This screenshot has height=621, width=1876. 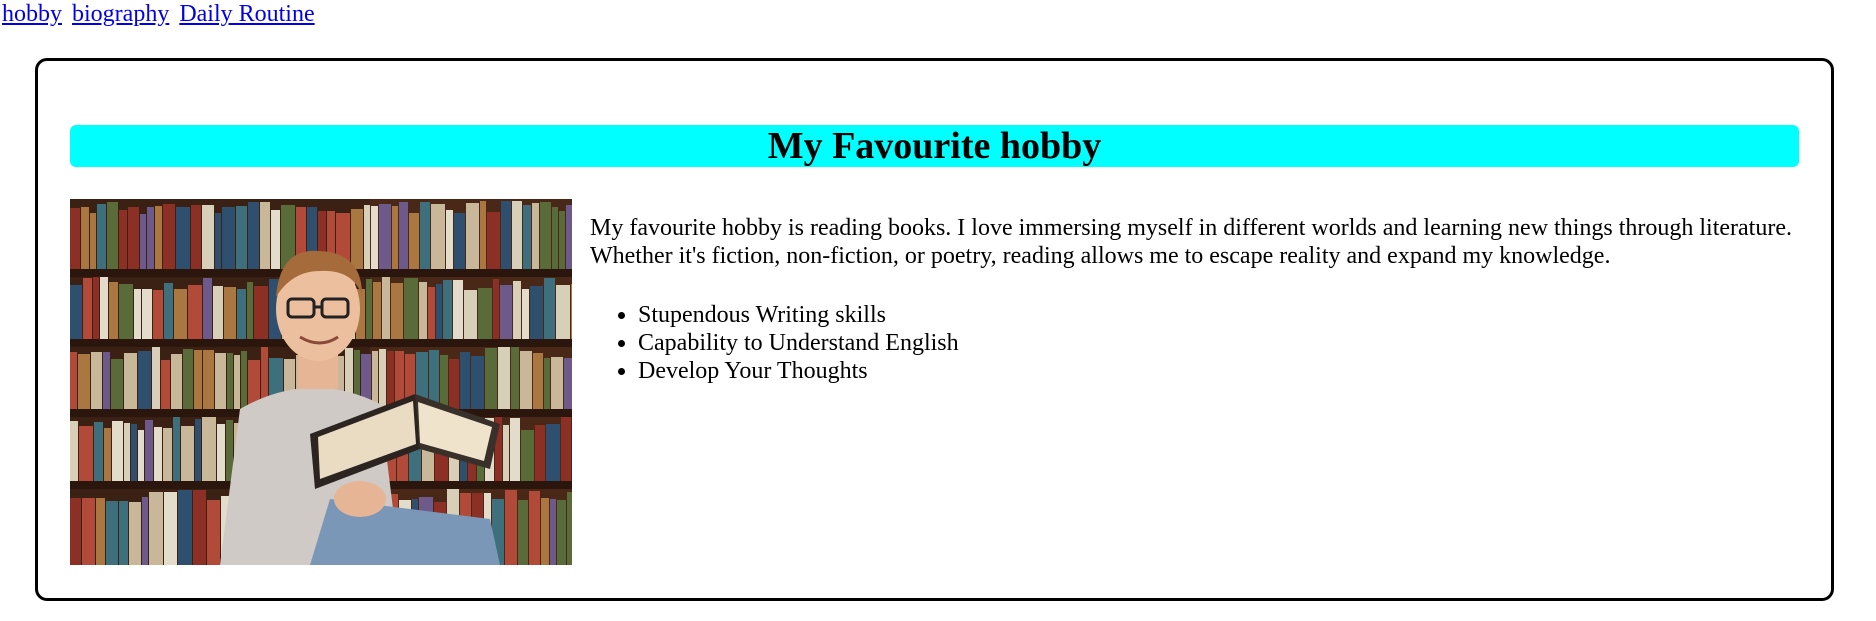 I want to click on nav-link-daily-routine: Daily Routine, so click(x=246, y=14).